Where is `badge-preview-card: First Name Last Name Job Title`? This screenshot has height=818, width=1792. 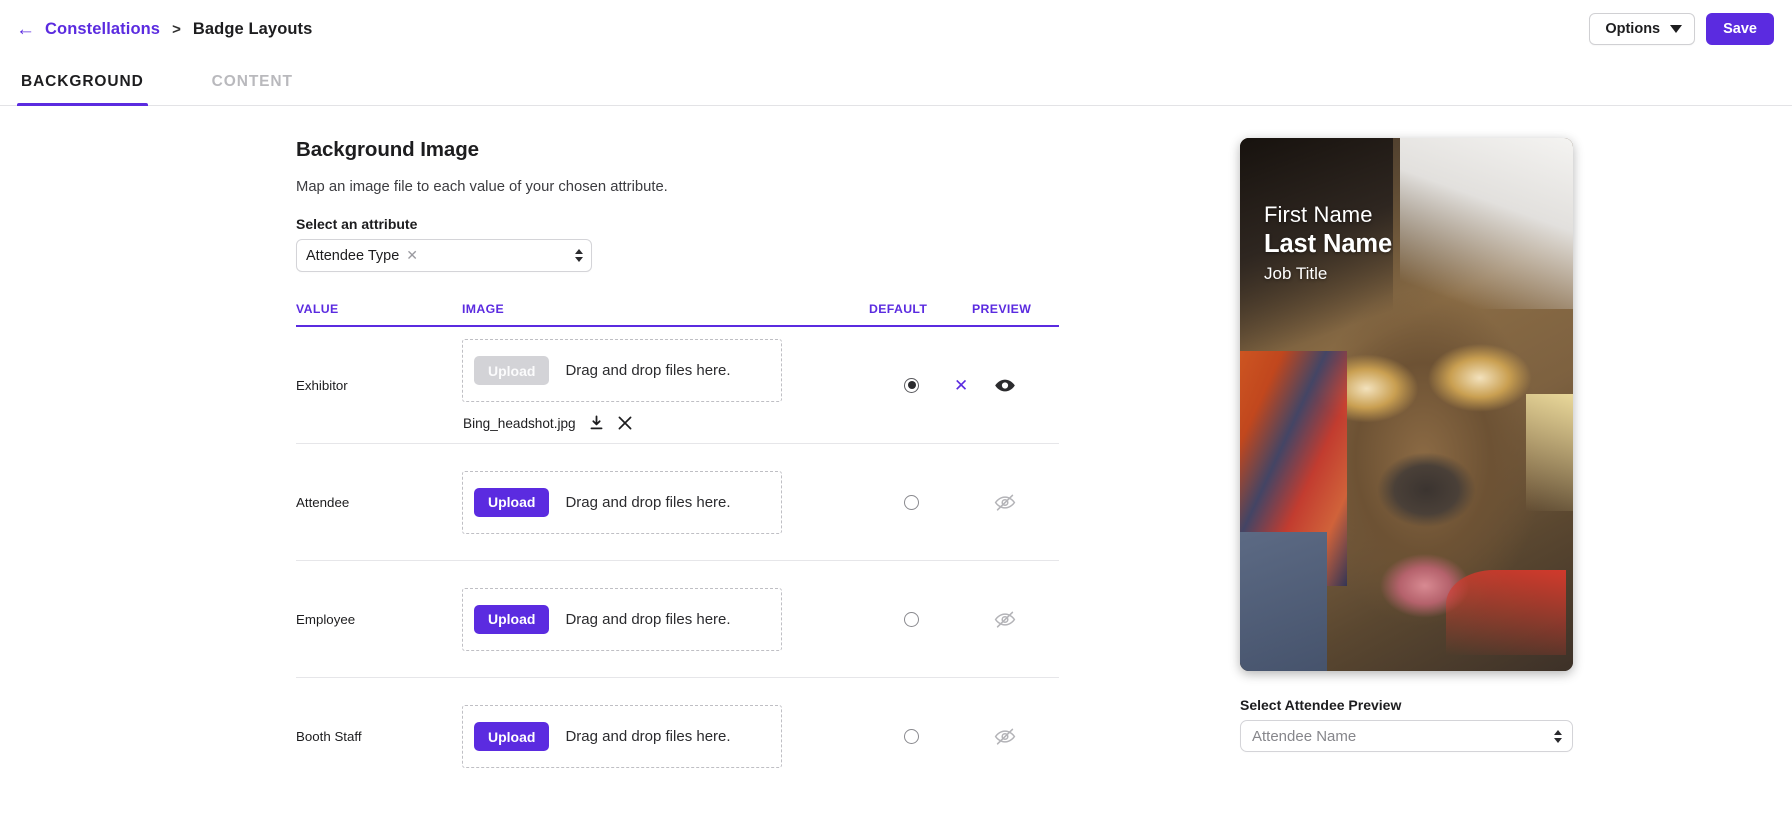
badge-preview-card: First Name Last Name Job Title is located at coordinates (1406, 404).